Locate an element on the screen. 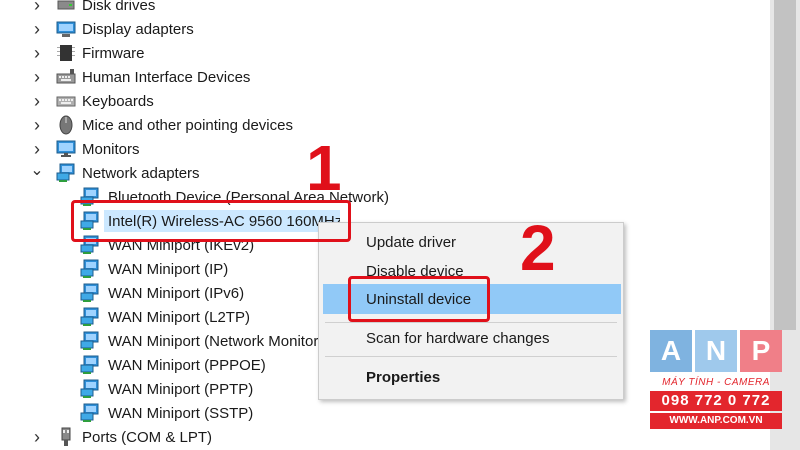 Image resolution: width=800 pixels, height=450 pixels. mouse-icon is located at coordinates (66, 125).